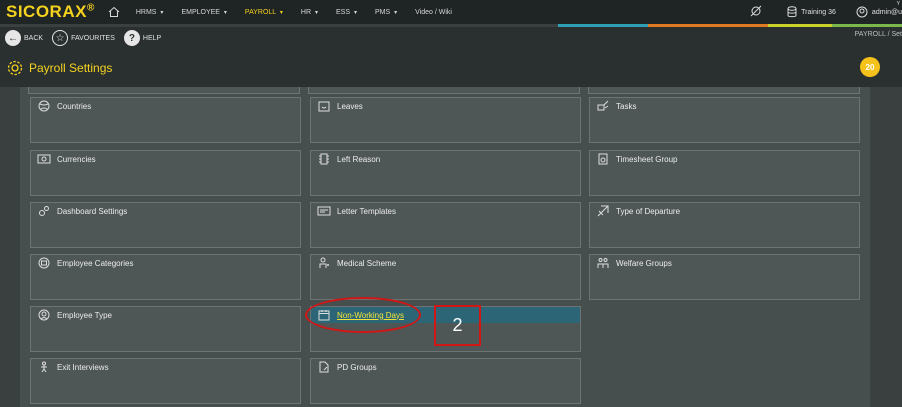 Image resolution: width=902 pixels, height=407 pixels. I want to click on tile-label: Dashboard Settings, so click(92, 211).